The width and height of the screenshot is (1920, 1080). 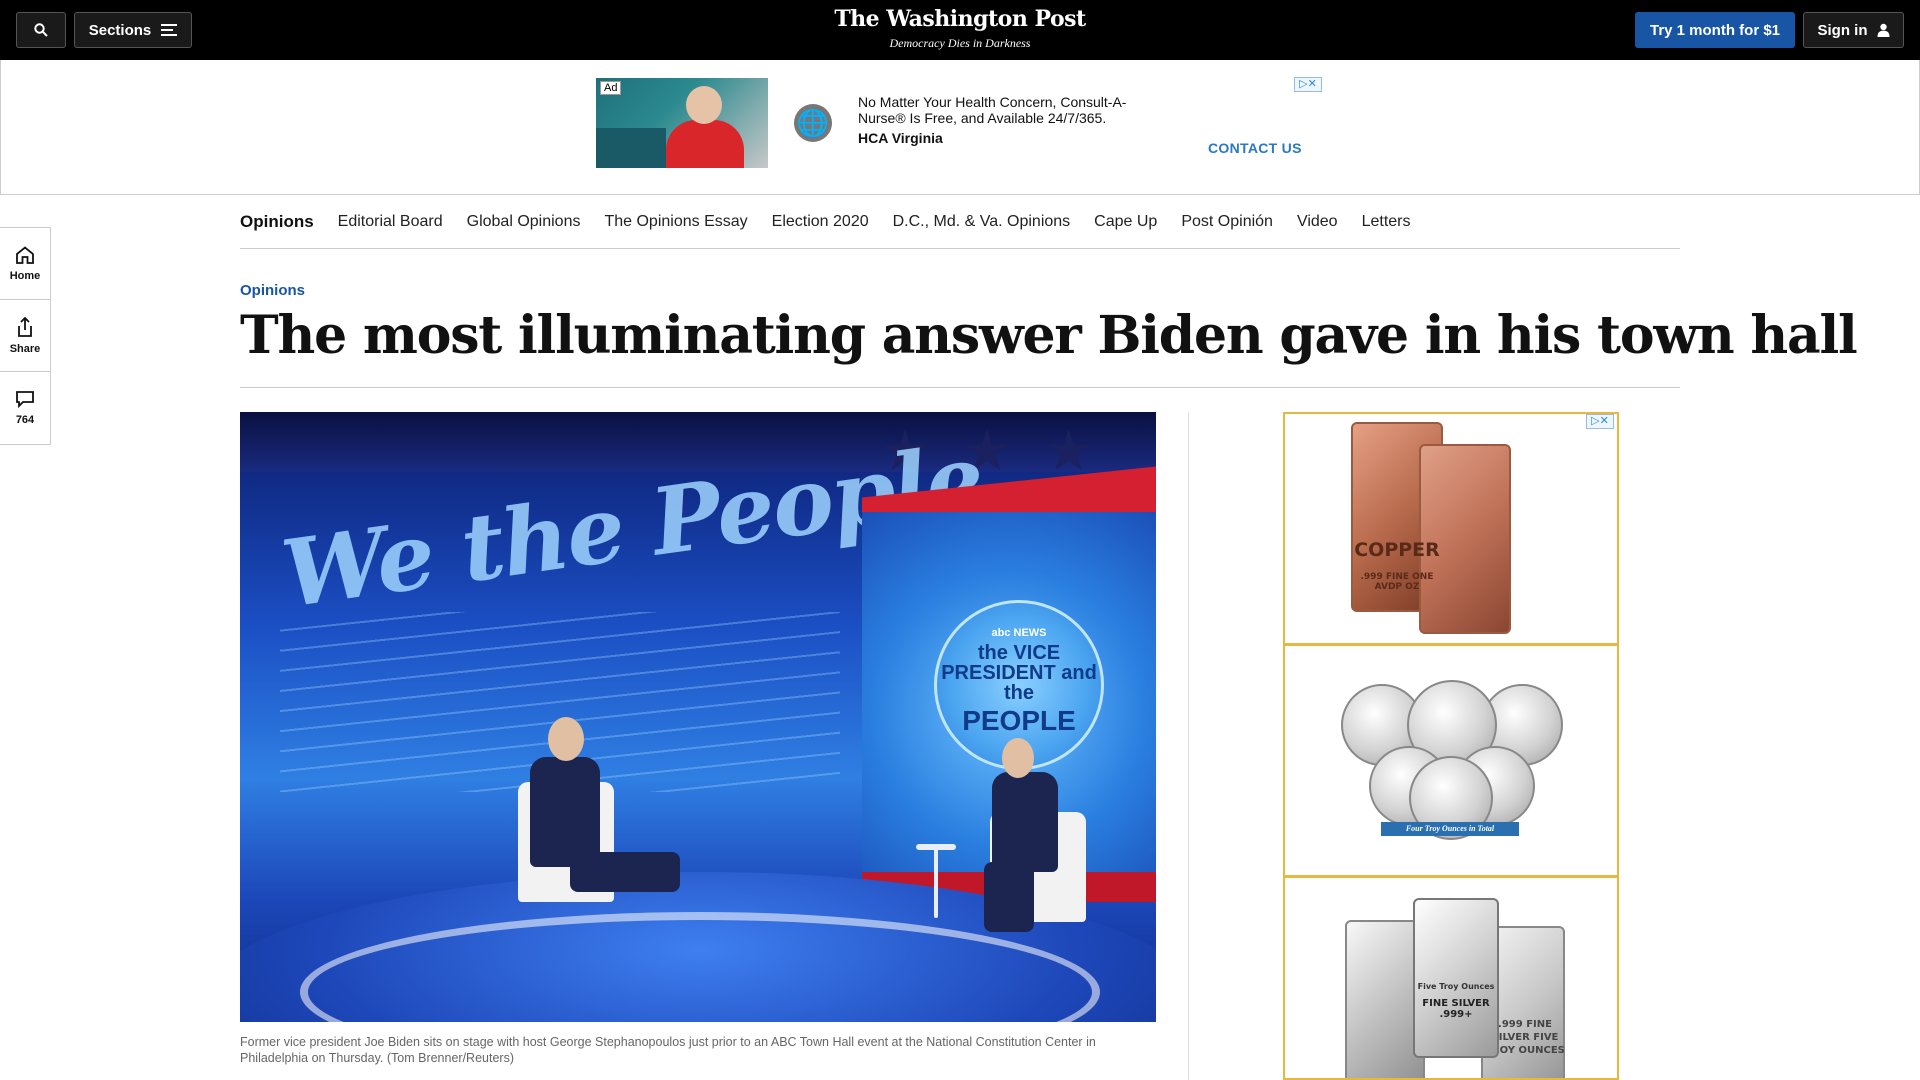 What do you see at coordinates (25, 399) in the screenshot?
I see `comment-icon` at bounding box center [25, 399].